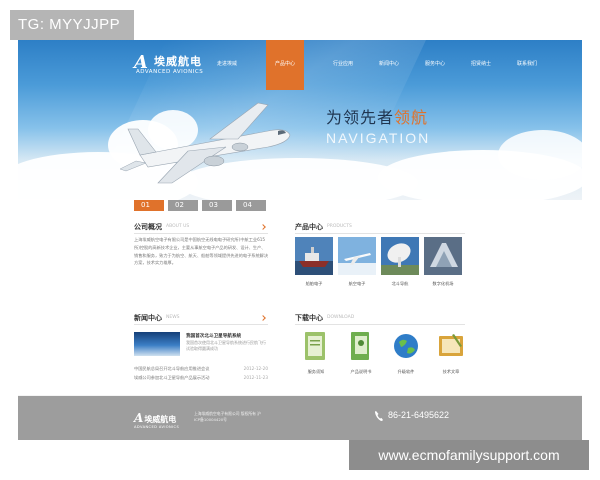  Describe the element at coordinates (357, 256) in the screenshot. I see `plane-thumb-icon` at that location.